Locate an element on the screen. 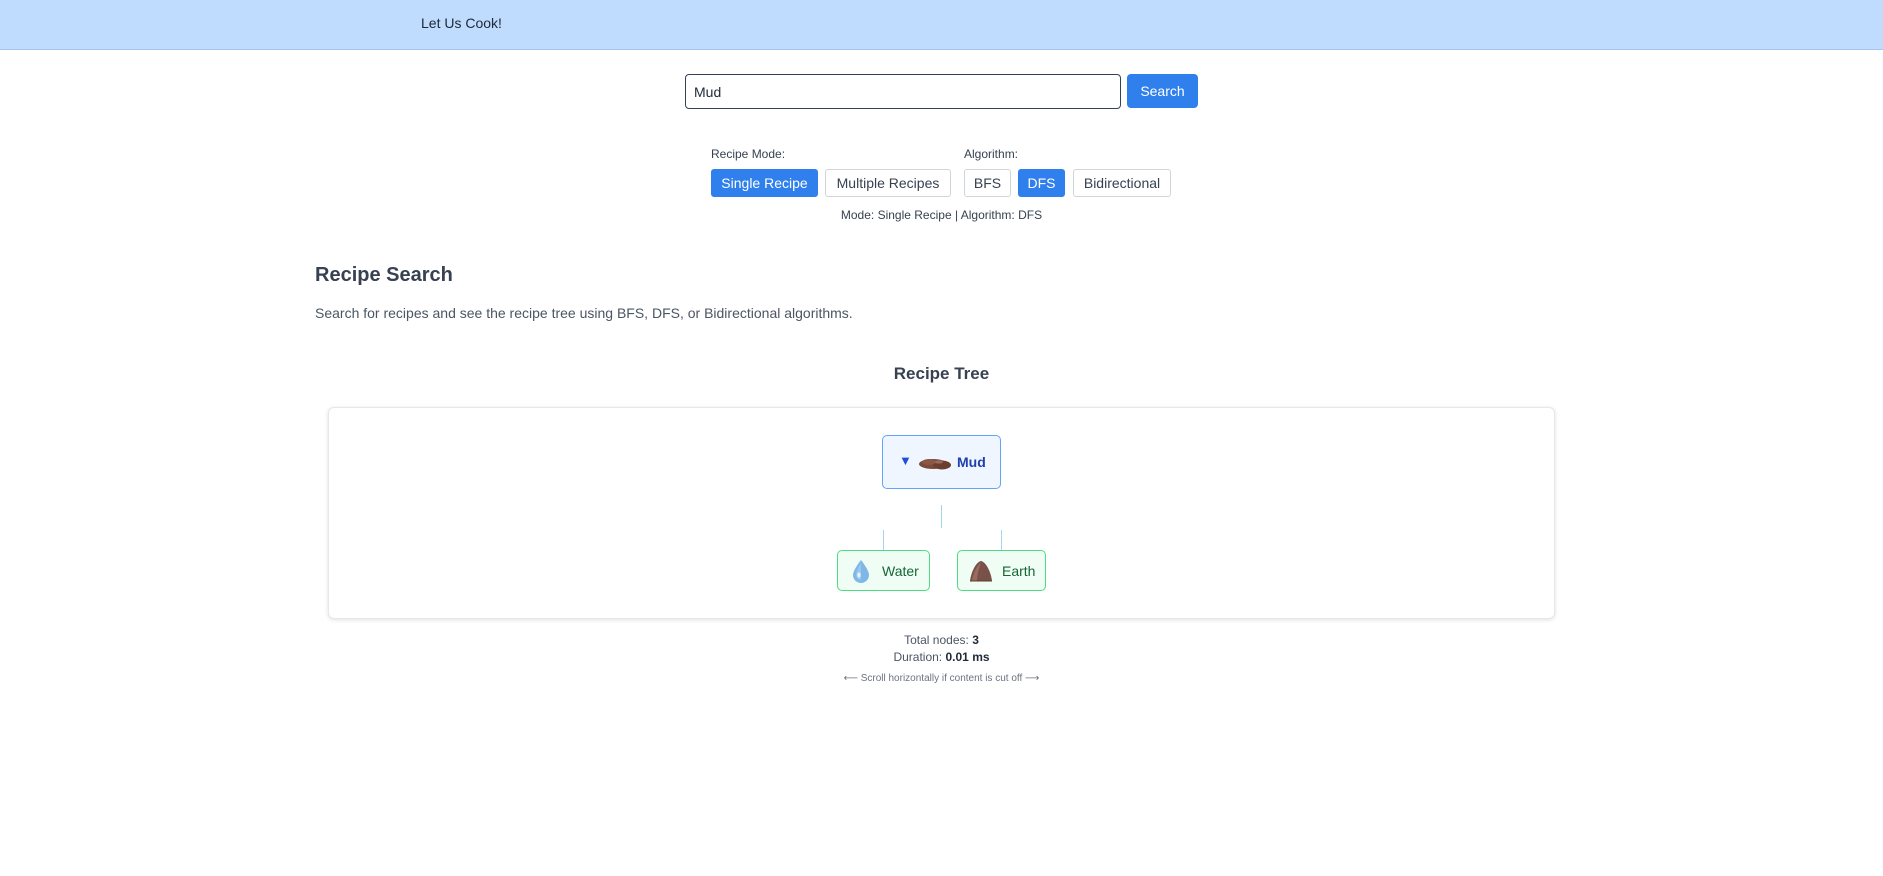 This screenshot has width=1883, height=876. tree-node-child: Earth is located at coordinates (1001, 570).